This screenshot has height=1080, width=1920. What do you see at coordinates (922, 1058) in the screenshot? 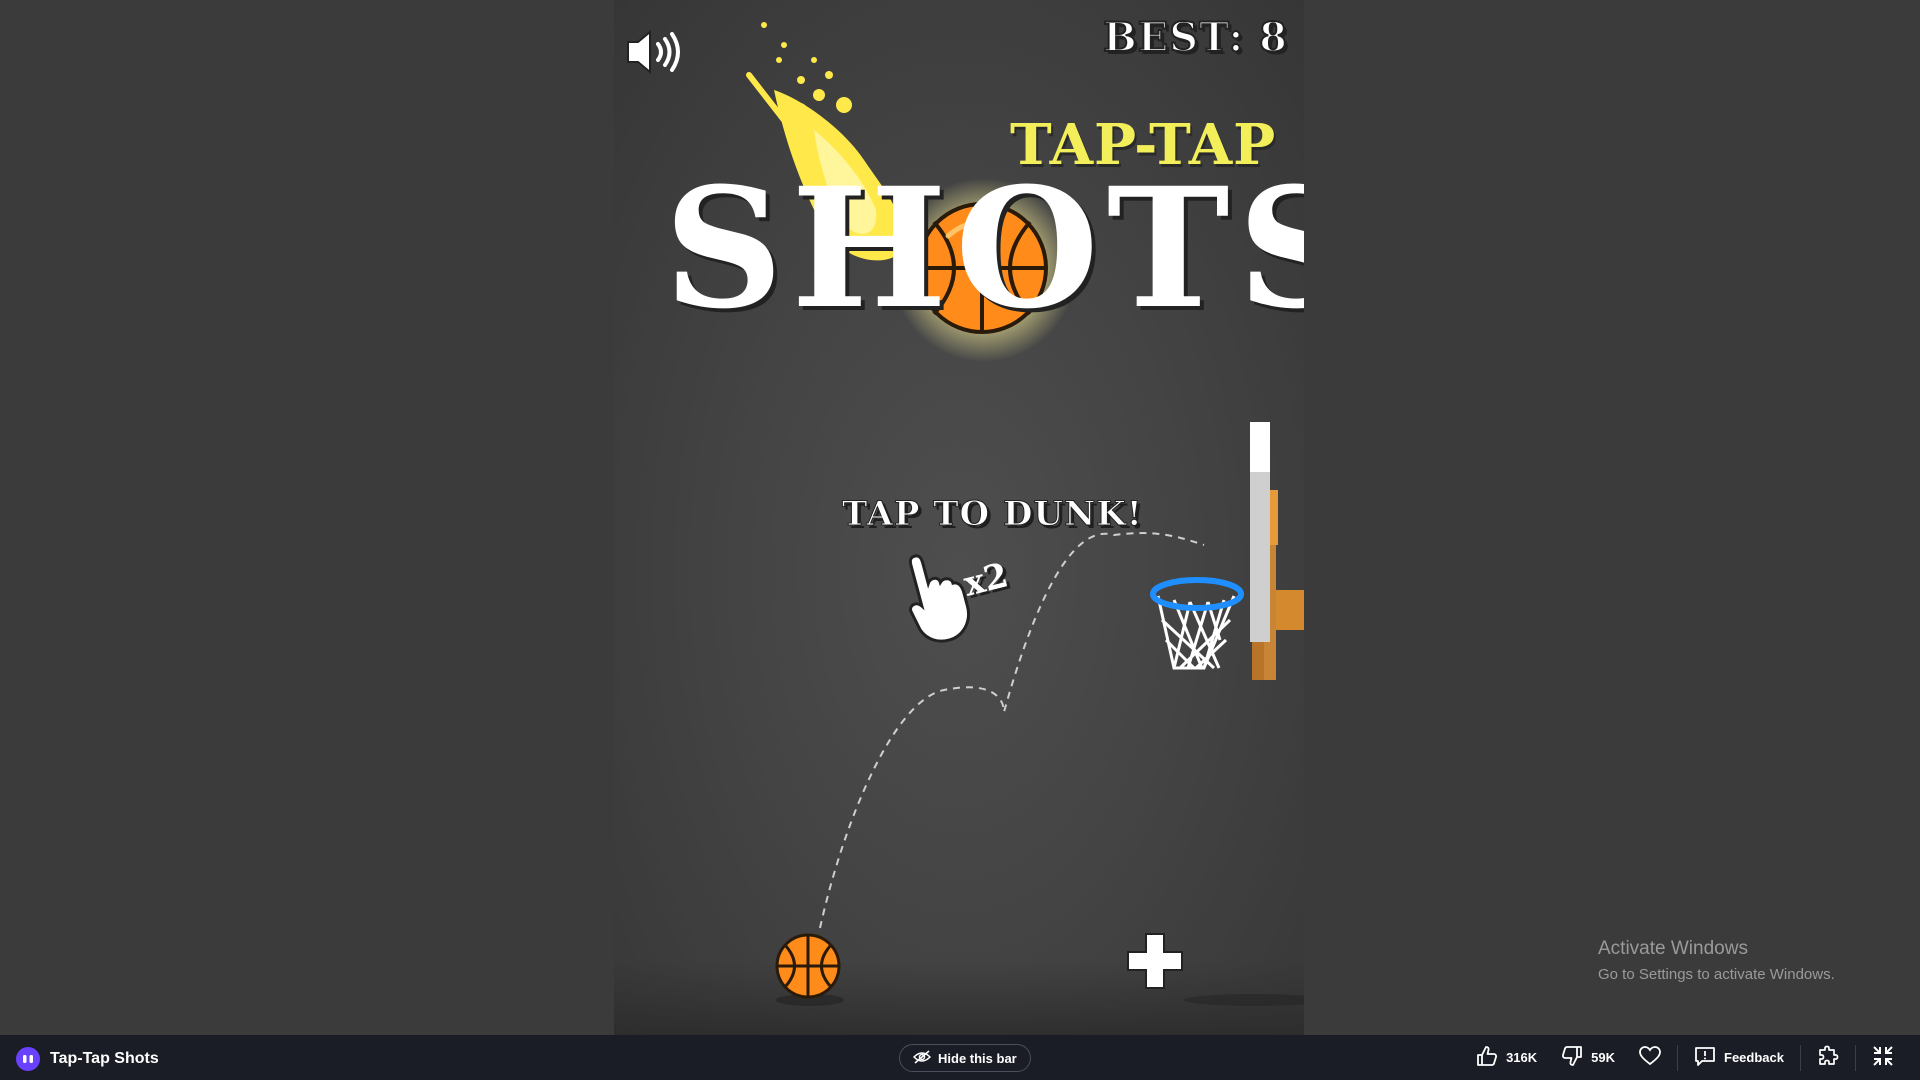
I see `eye-off-icon` at bounding box center [922, 1058].